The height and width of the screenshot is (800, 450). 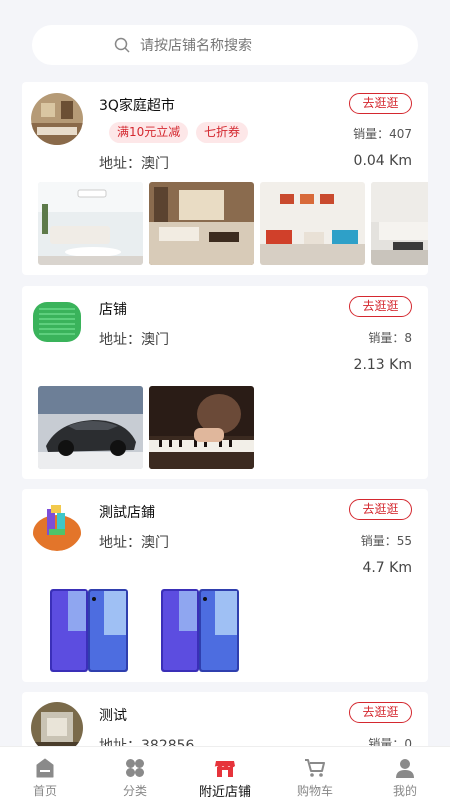 What do you see at coordinates (382, 161) in the screenshot?
I see `shop-distance: 0.04 Km` at bounding box center [382, 161].